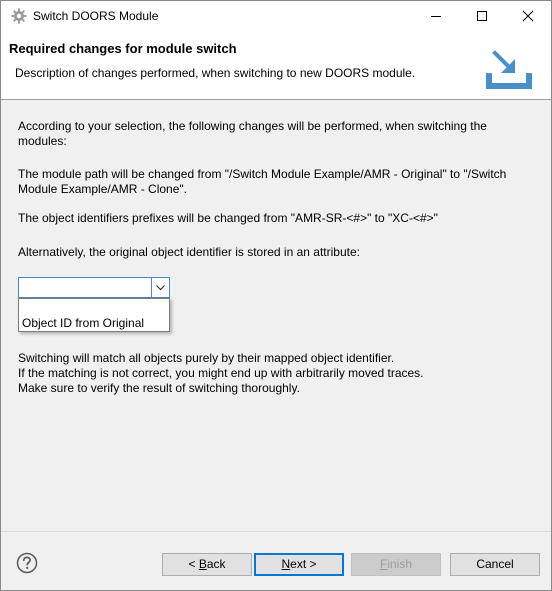  I want to click on next-button-label: ext >, so click(303, 564).